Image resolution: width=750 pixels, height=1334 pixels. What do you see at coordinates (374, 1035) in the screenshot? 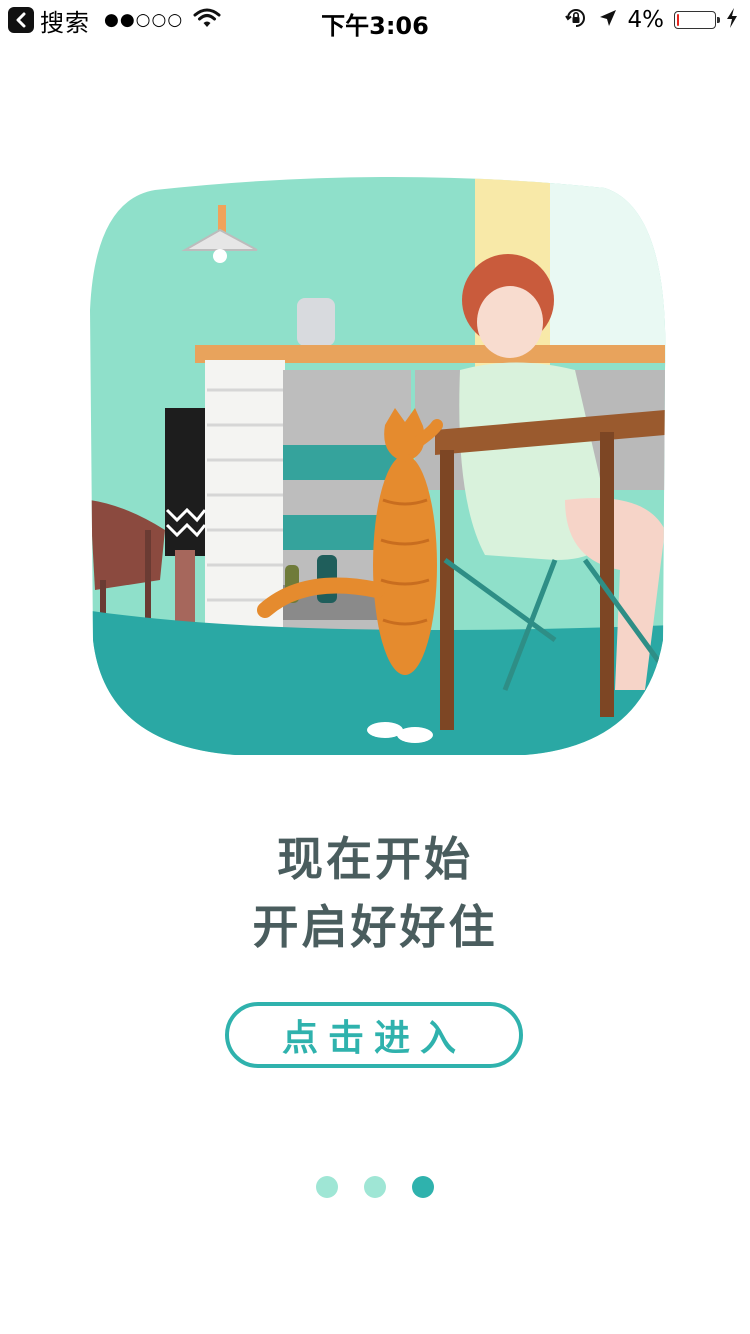
I see `enter-button: 点击进入` at bounding box center [374, 1035].